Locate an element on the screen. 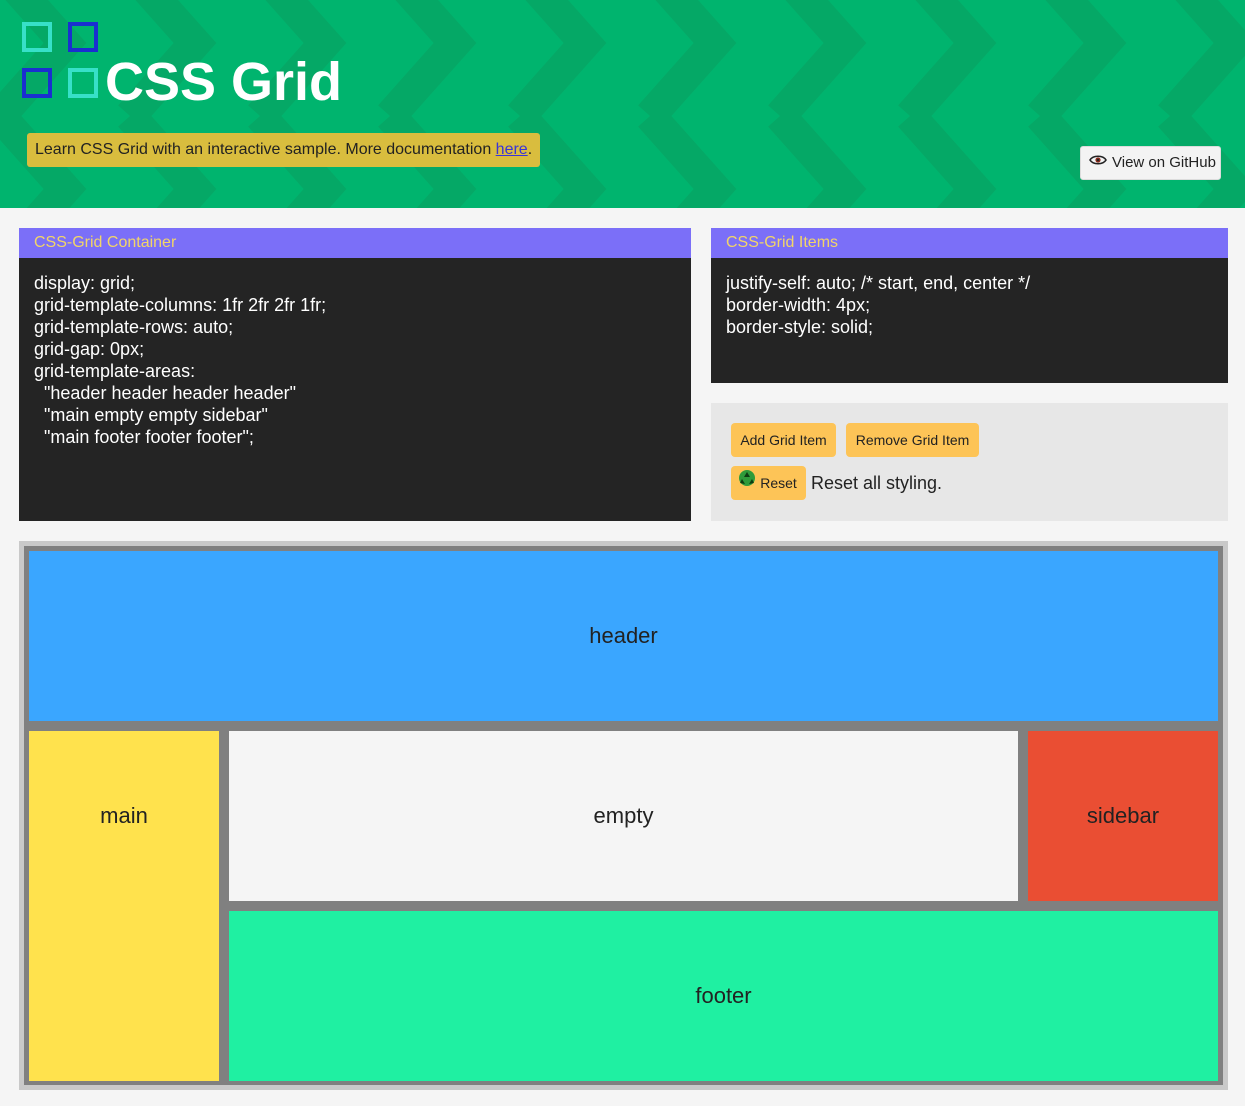 The image size is (1245, 1106). grid-item-footer: footer is located at coordinates (723, 996).